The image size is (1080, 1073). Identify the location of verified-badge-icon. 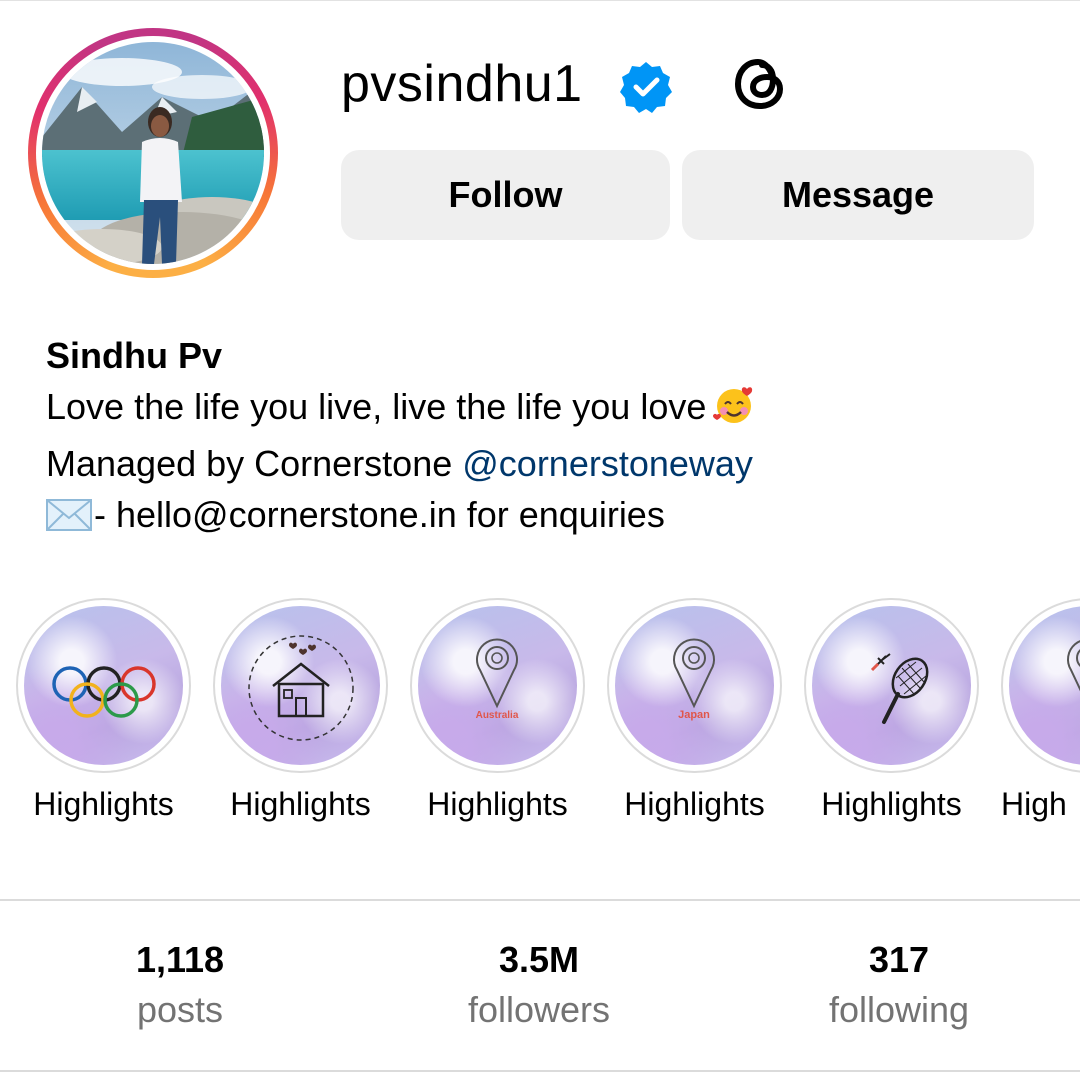
(646, 87).